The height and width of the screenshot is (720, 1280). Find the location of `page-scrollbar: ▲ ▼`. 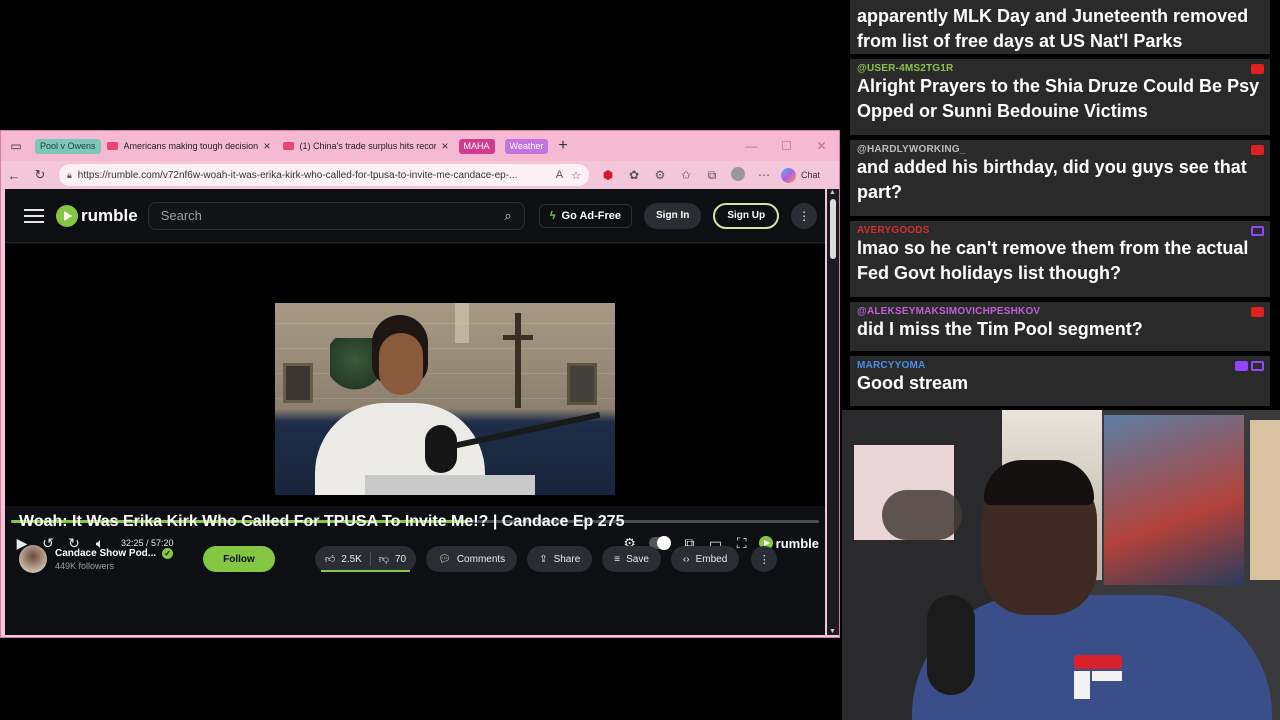

page-scrollbar: ▲ ▼ is located at coordinates (833, 412).